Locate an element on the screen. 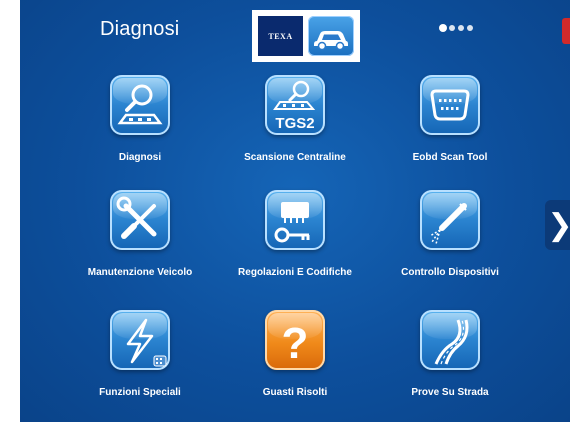 This screenshot has height=422, width=570. tile-prove-su-strada: Prove Su Strada is located at coordinates (450, 365).